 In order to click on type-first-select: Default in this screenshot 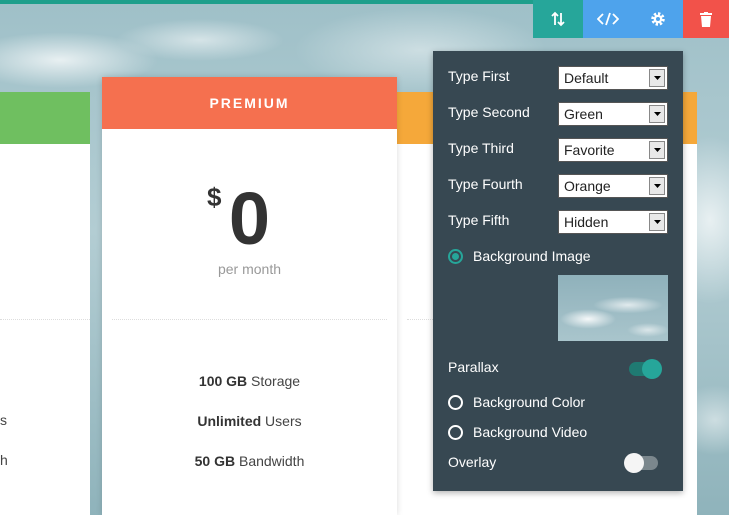, I will do `click(613, 78)`.